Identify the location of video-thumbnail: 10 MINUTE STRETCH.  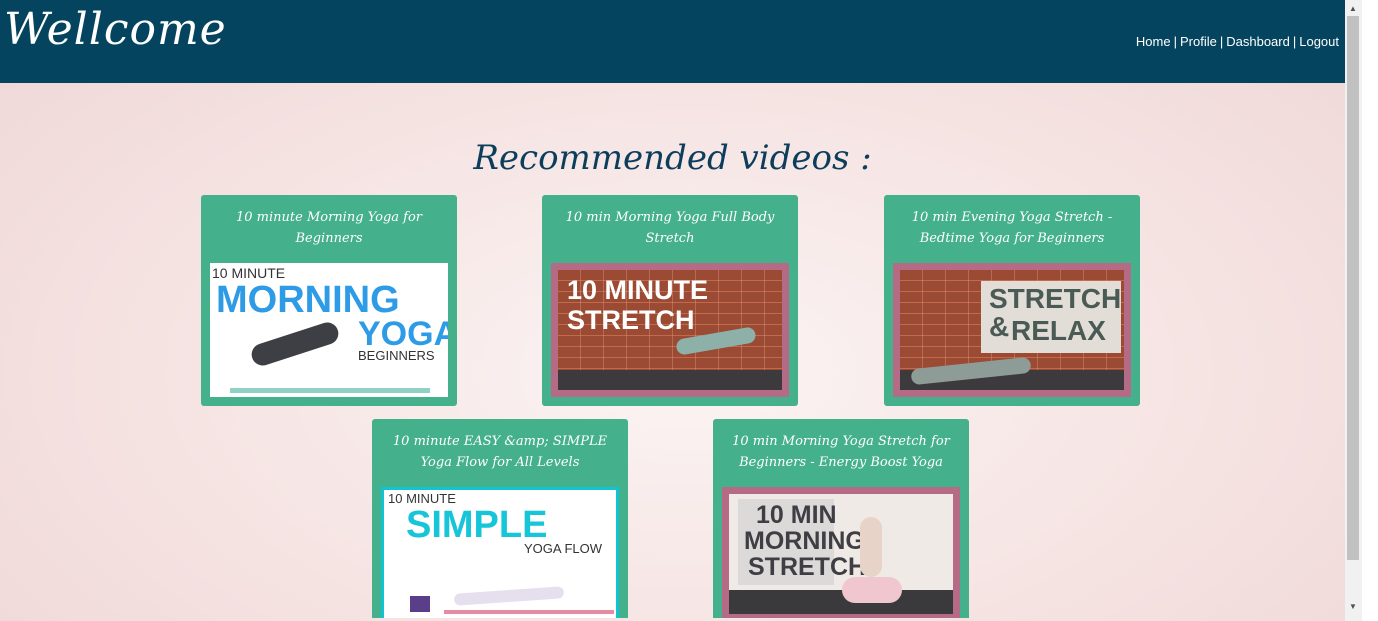
(670, 330).